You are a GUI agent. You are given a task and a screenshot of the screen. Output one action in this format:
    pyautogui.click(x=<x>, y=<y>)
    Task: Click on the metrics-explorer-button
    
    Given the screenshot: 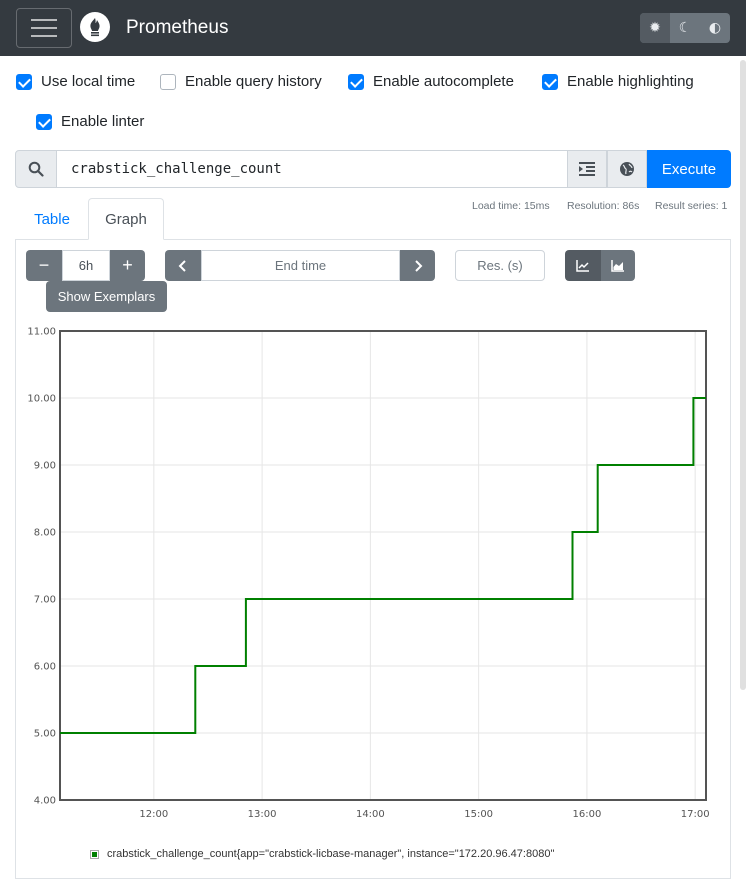 What is the action you would take?
    pyautogui.click(x=627, y=169)
    